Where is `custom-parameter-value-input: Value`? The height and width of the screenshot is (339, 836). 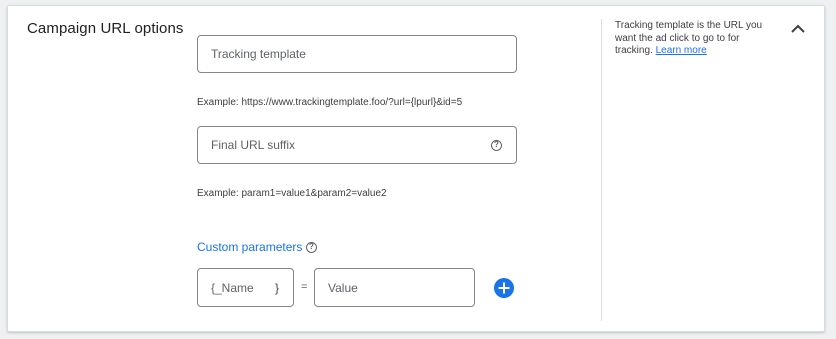 custom-parameter-value-input: Value is located at coordinates (394, 287).